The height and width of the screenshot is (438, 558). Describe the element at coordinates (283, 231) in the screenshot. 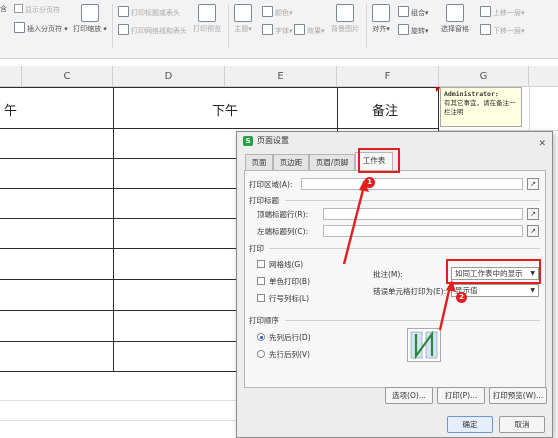

I see `cols-to-repeat-label: 左端标题列(C):` at that location.